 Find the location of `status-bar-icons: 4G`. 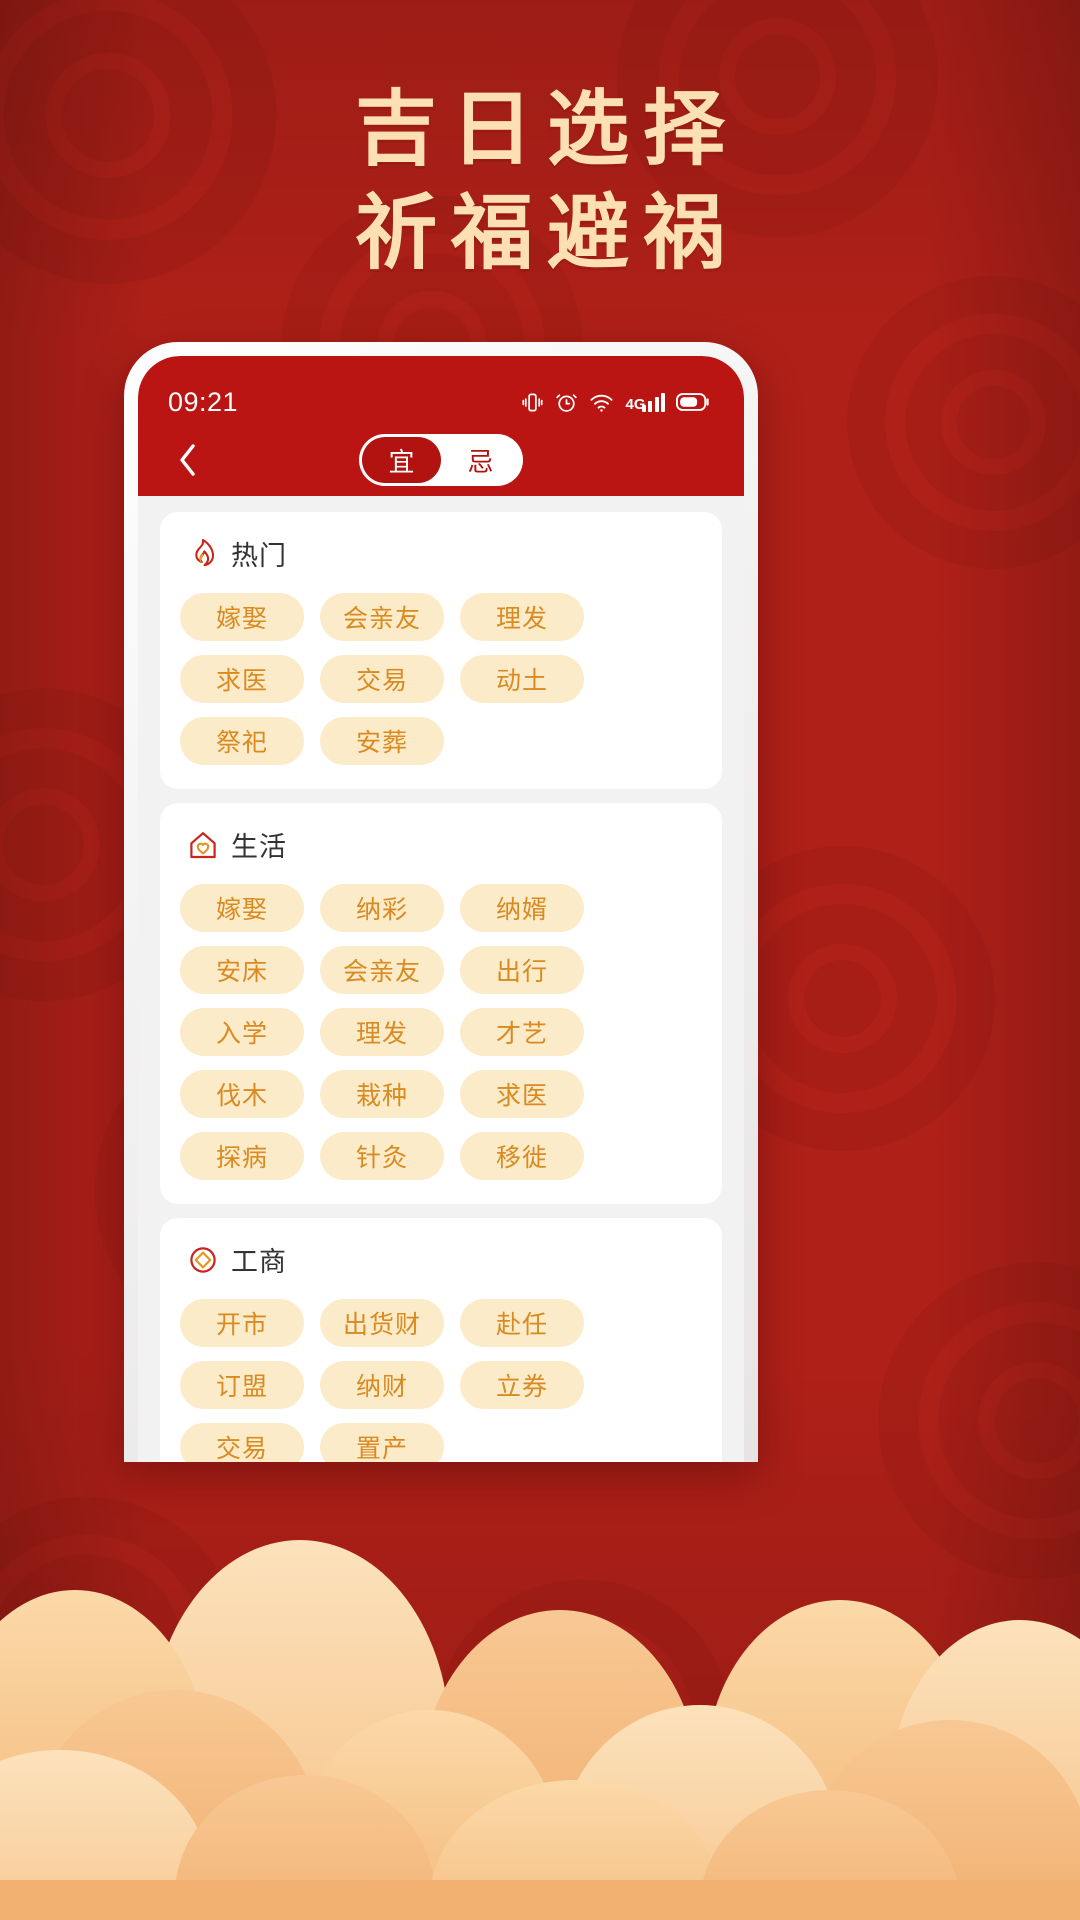

status-bar-icons: 4G is located at coordinates (615, 402).